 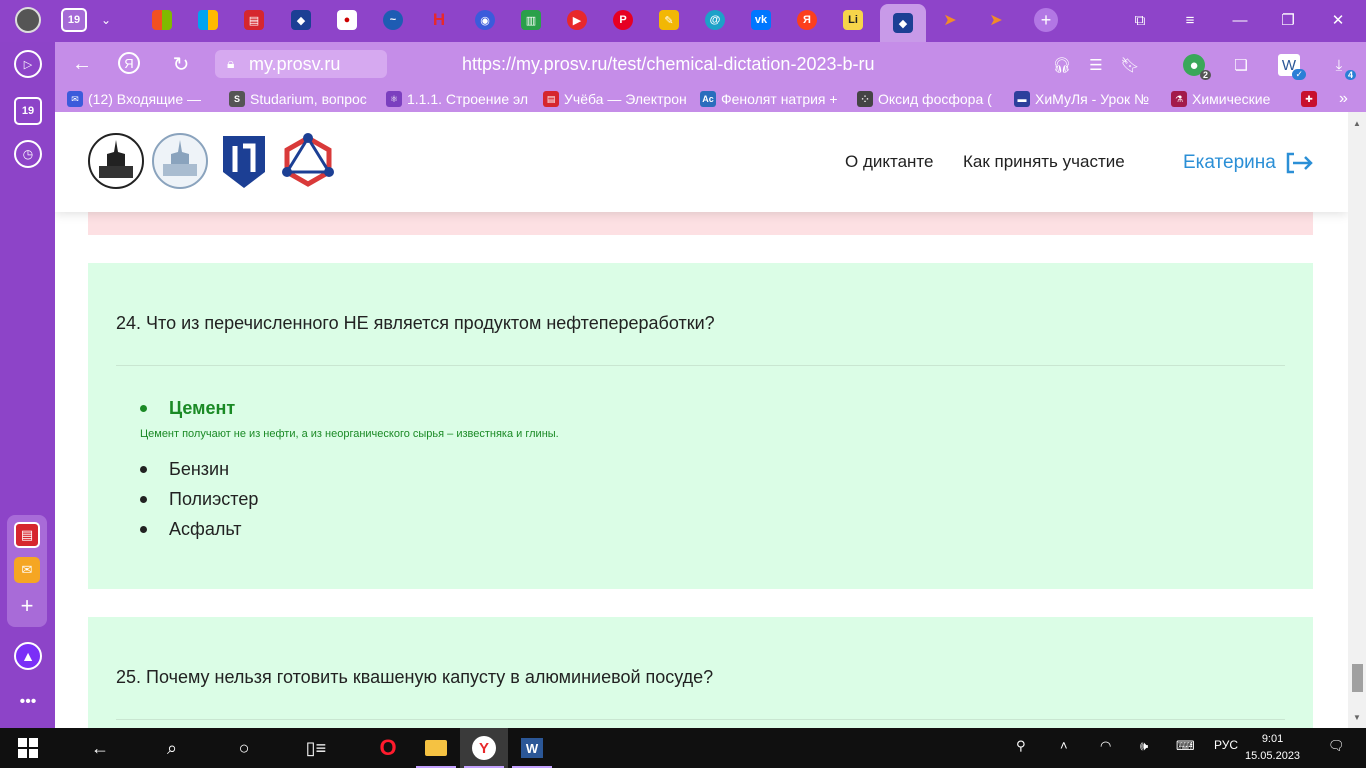 I want to click on reload-icon: ↻, so click(x=181, y=64).